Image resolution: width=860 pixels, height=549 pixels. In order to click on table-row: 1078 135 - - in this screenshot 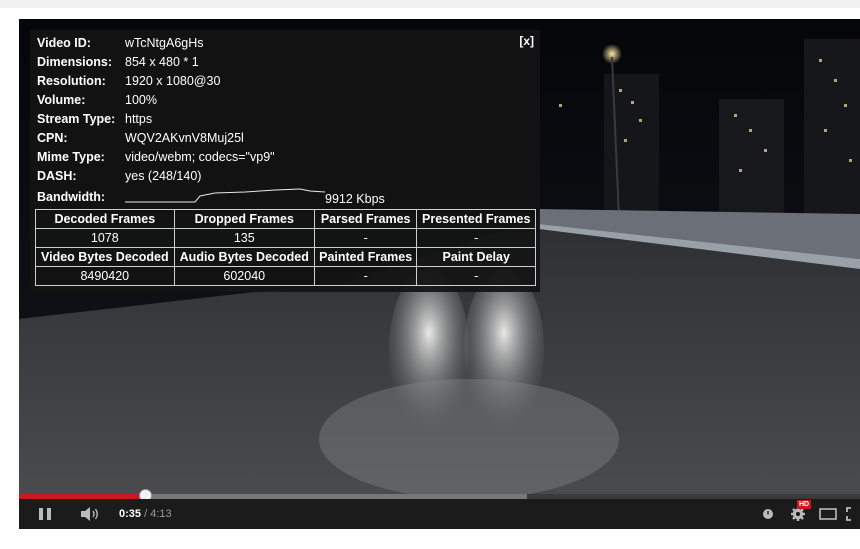, I will do `click(285, 238)`.